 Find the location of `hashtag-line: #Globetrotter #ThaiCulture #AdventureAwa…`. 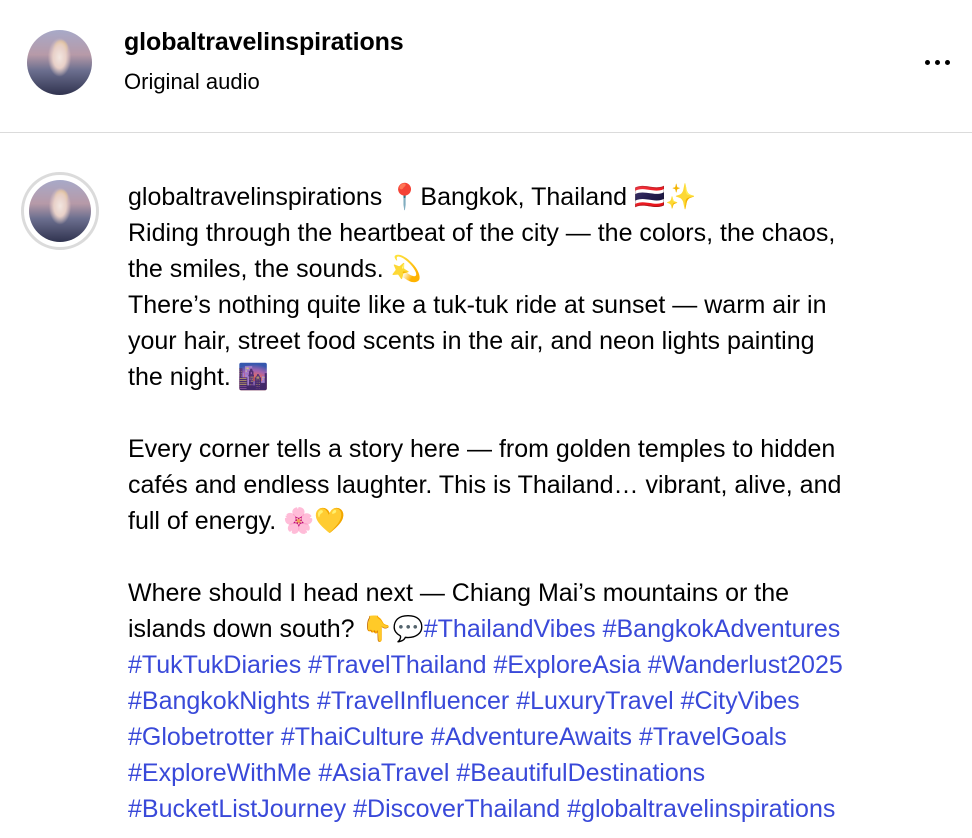

hashtag-line: #Globetrotter #ThaiCulture #AdventureAwa… is located at coordinates (548, 737).